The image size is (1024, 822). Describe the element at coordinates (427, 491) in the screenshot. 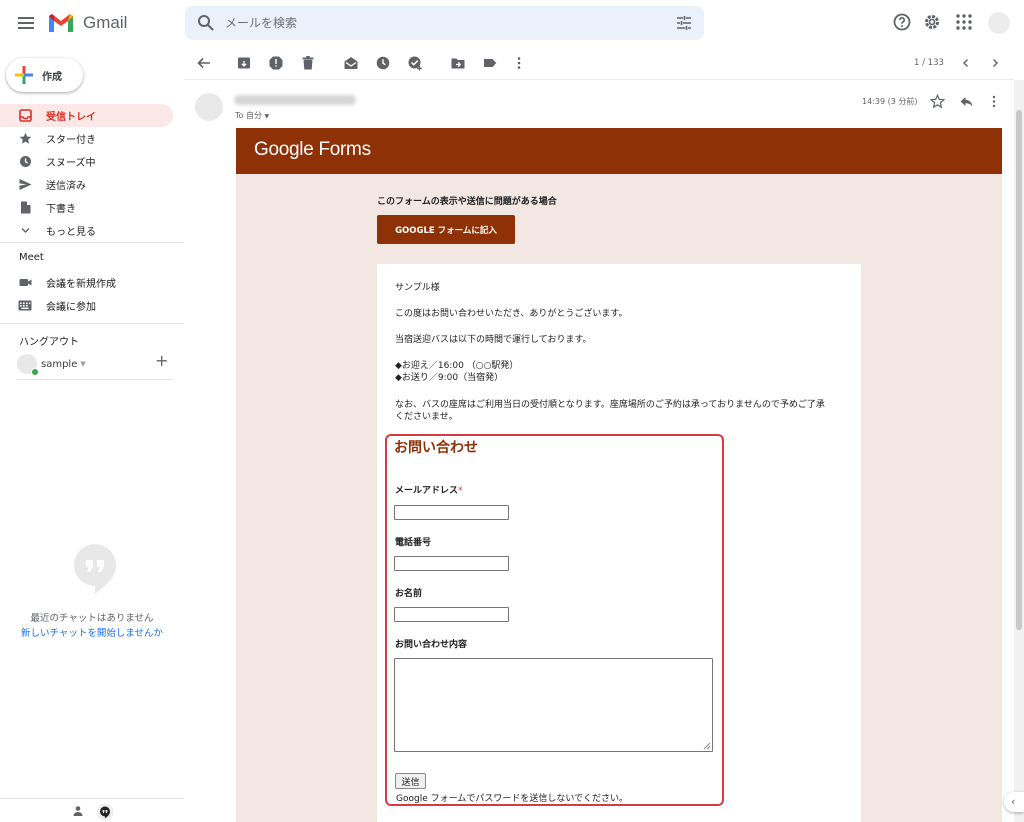

I see `email-label-text: メールアドレス` at that location.